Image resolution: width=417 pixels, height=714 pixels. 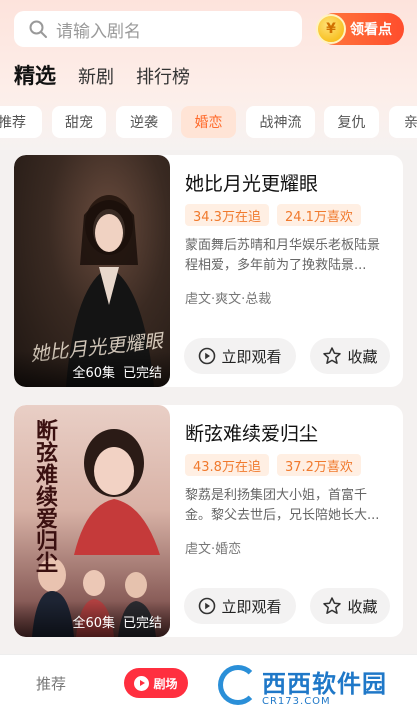 What do you see at coordinates (403, 122) in the screenshot?
I see `chip-family: 亲` at bounding box center [403, 122].